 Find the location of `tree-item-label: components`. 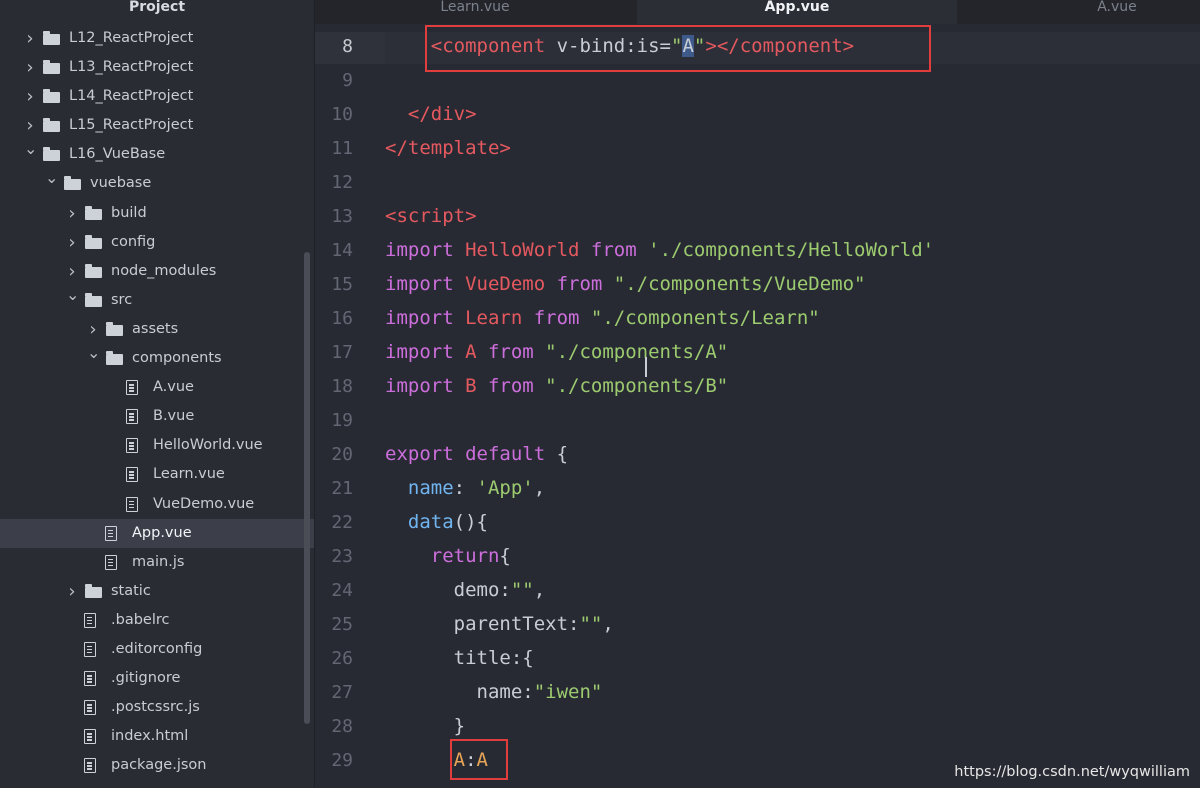

tree-item-label: components is located at coordinates (177, 358).